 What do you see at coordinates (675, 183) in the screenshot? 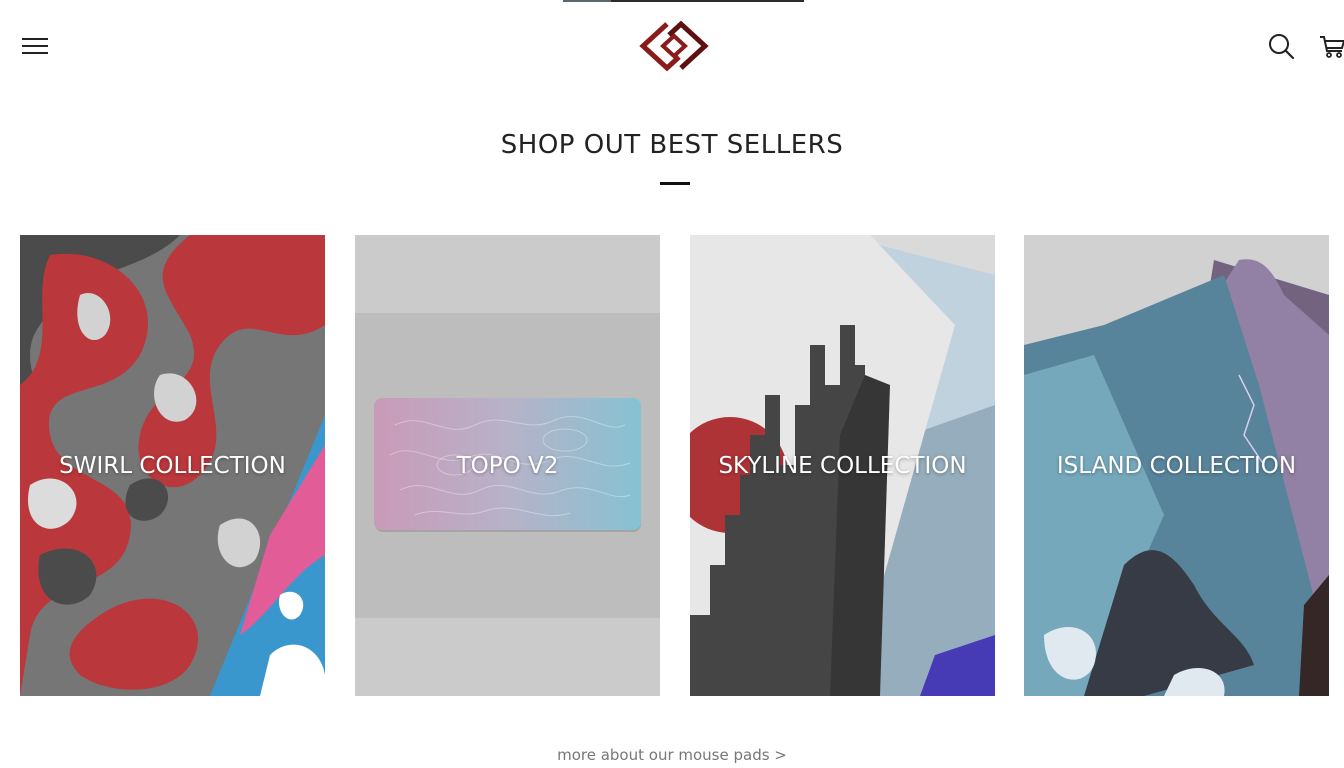
I see `title-underline` at bounding box center [675, 183].